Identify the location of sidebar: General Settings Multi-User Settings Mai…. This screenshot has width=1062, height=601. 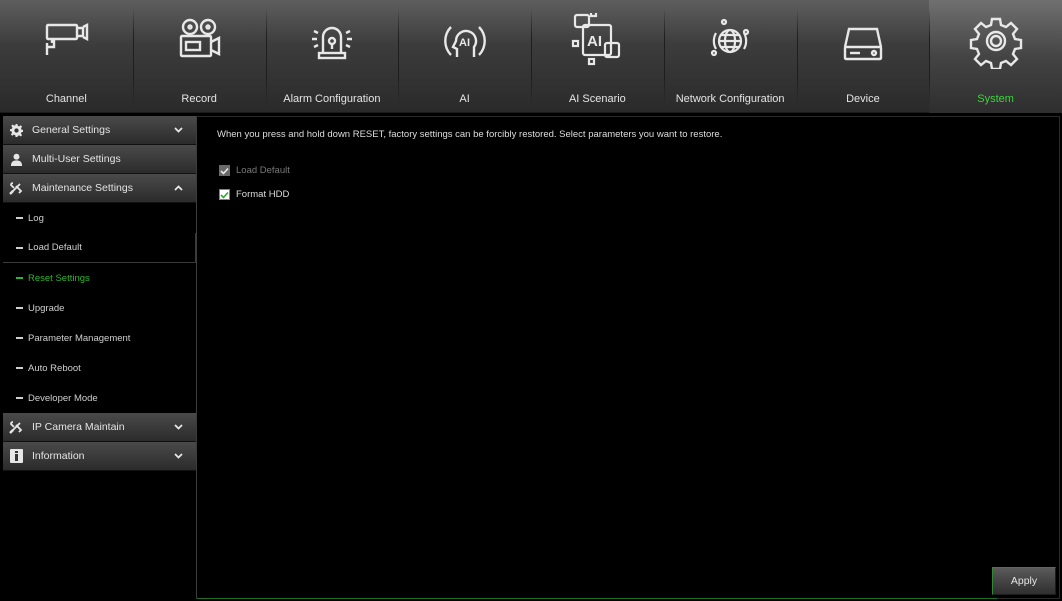
(99, 357).